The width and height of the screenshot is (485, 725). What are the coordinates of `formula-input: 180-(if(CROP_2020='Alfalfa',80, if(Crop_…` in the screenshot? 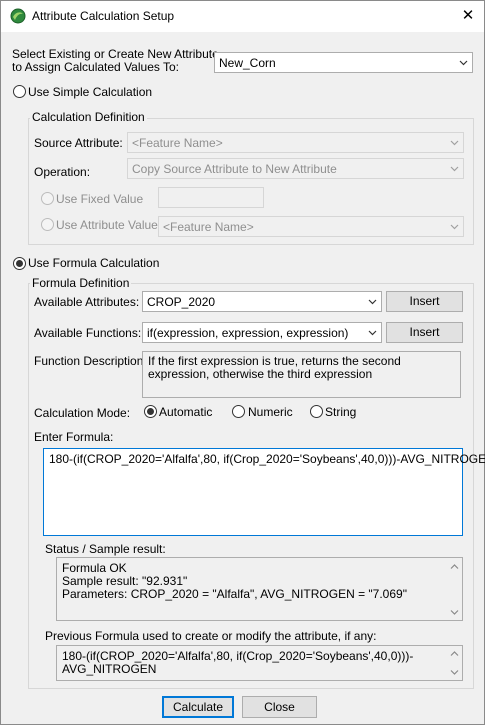 It's located at (264, 492).